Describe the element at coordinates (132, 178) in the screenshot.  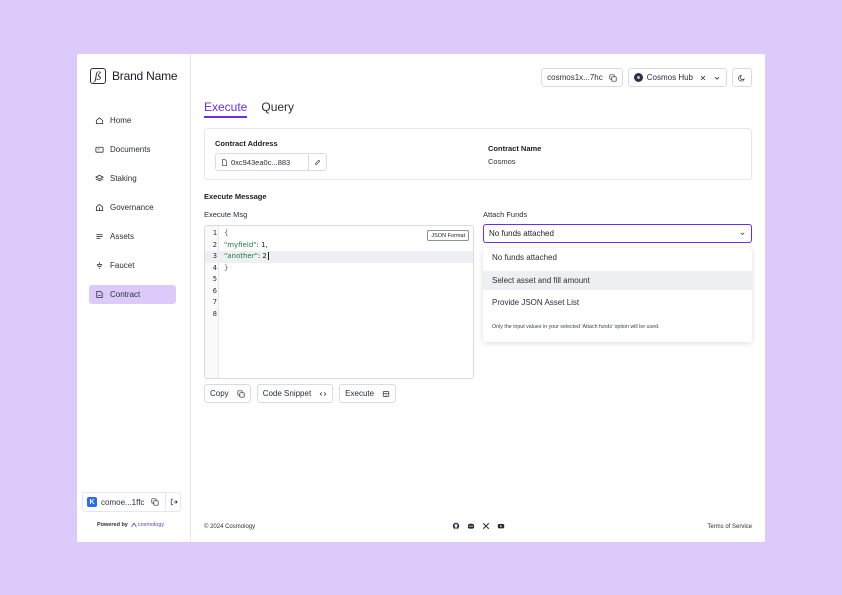
I see `sidebar-item-staking: Staking` at that location.